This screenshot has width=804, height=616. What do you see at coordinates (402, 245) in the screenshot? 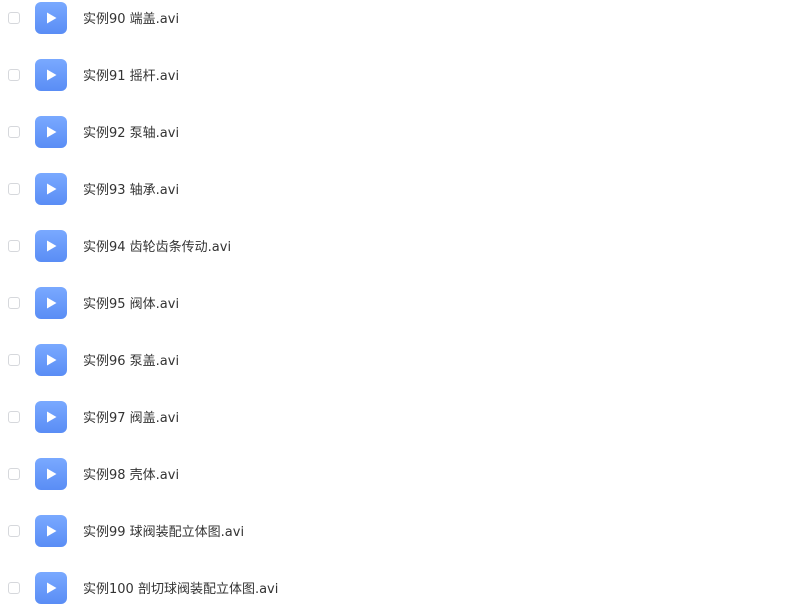
I see `list-item: 实例94 齿轮齿条传动.avi` at bounding box center [402, 245].